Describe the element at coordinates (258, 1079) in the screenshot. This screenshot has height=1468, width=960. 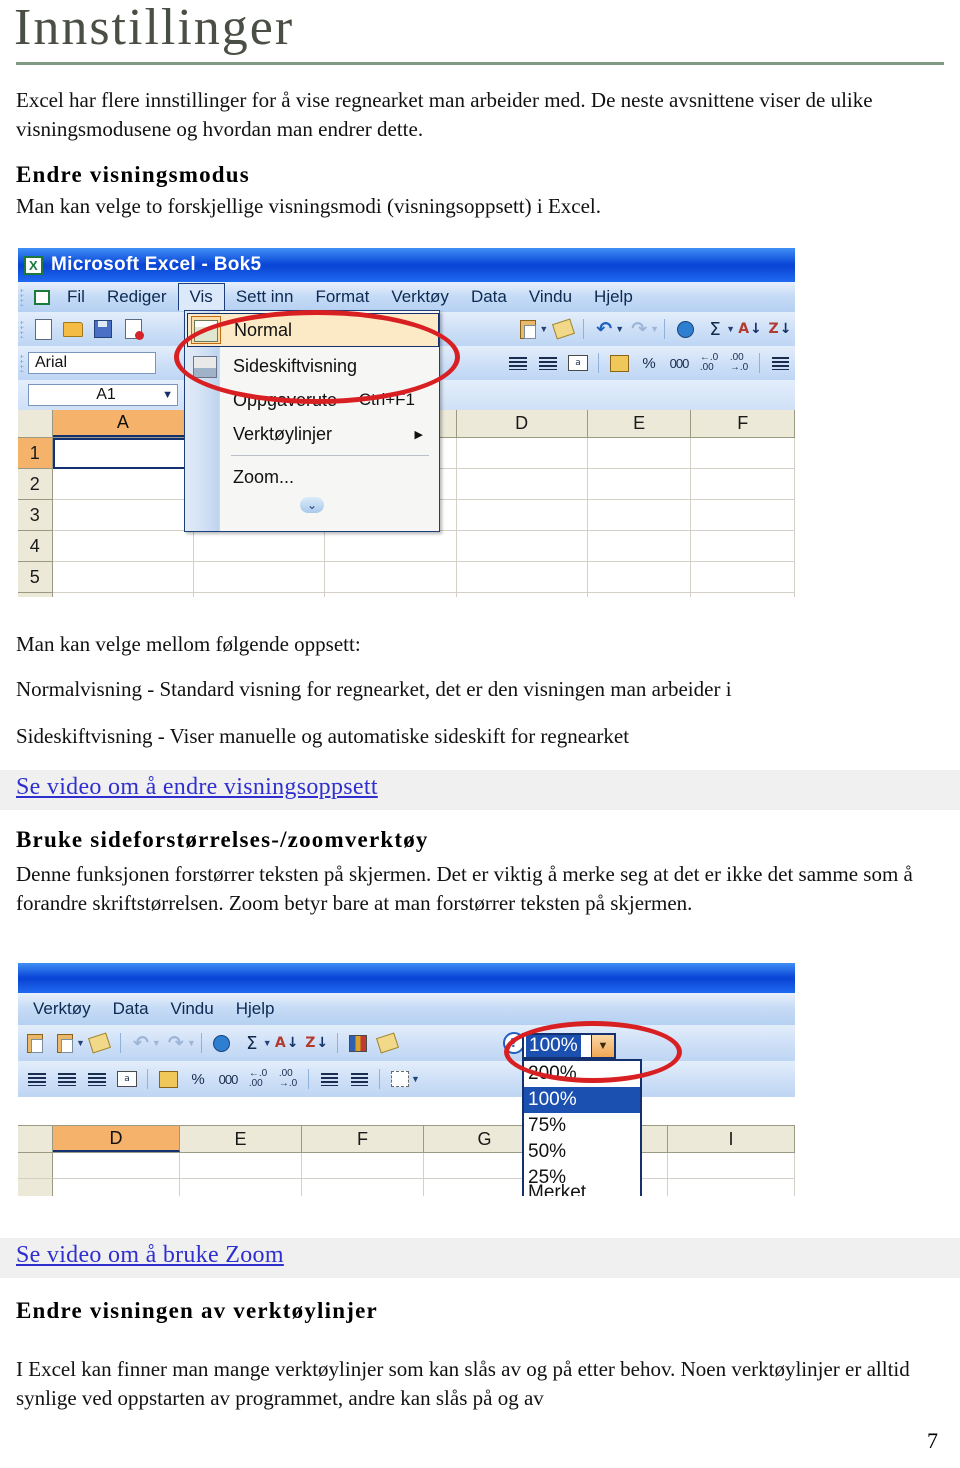
I see `increase-decimal-icon-2: ←.0.00` at that location.